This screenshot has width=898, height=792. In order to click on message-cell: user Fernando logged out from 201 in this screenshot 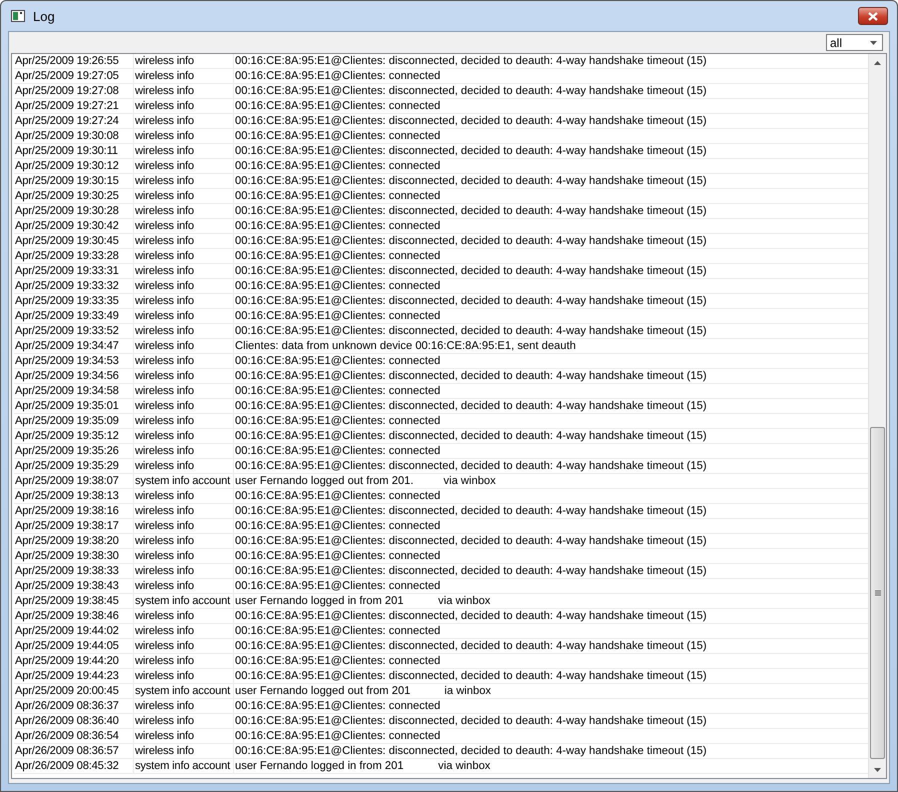, I will do `click(322, 691)`.